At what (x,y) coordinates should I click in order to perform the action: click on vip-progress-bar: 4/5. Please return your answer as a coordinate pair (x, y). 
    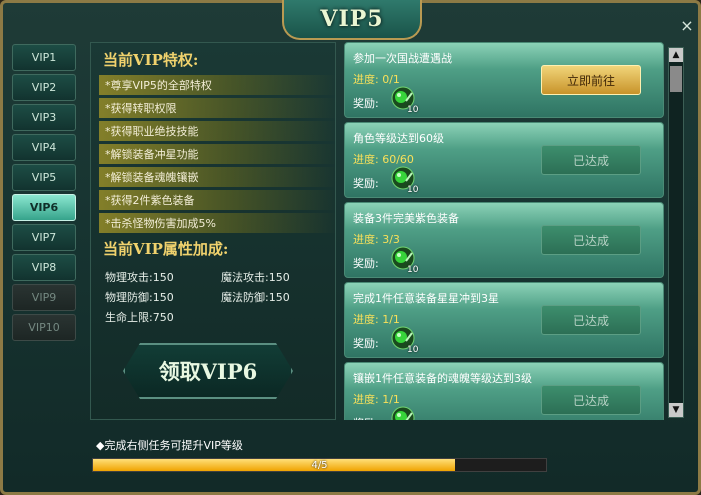
    Looking at the image, I should click on (319, 465).